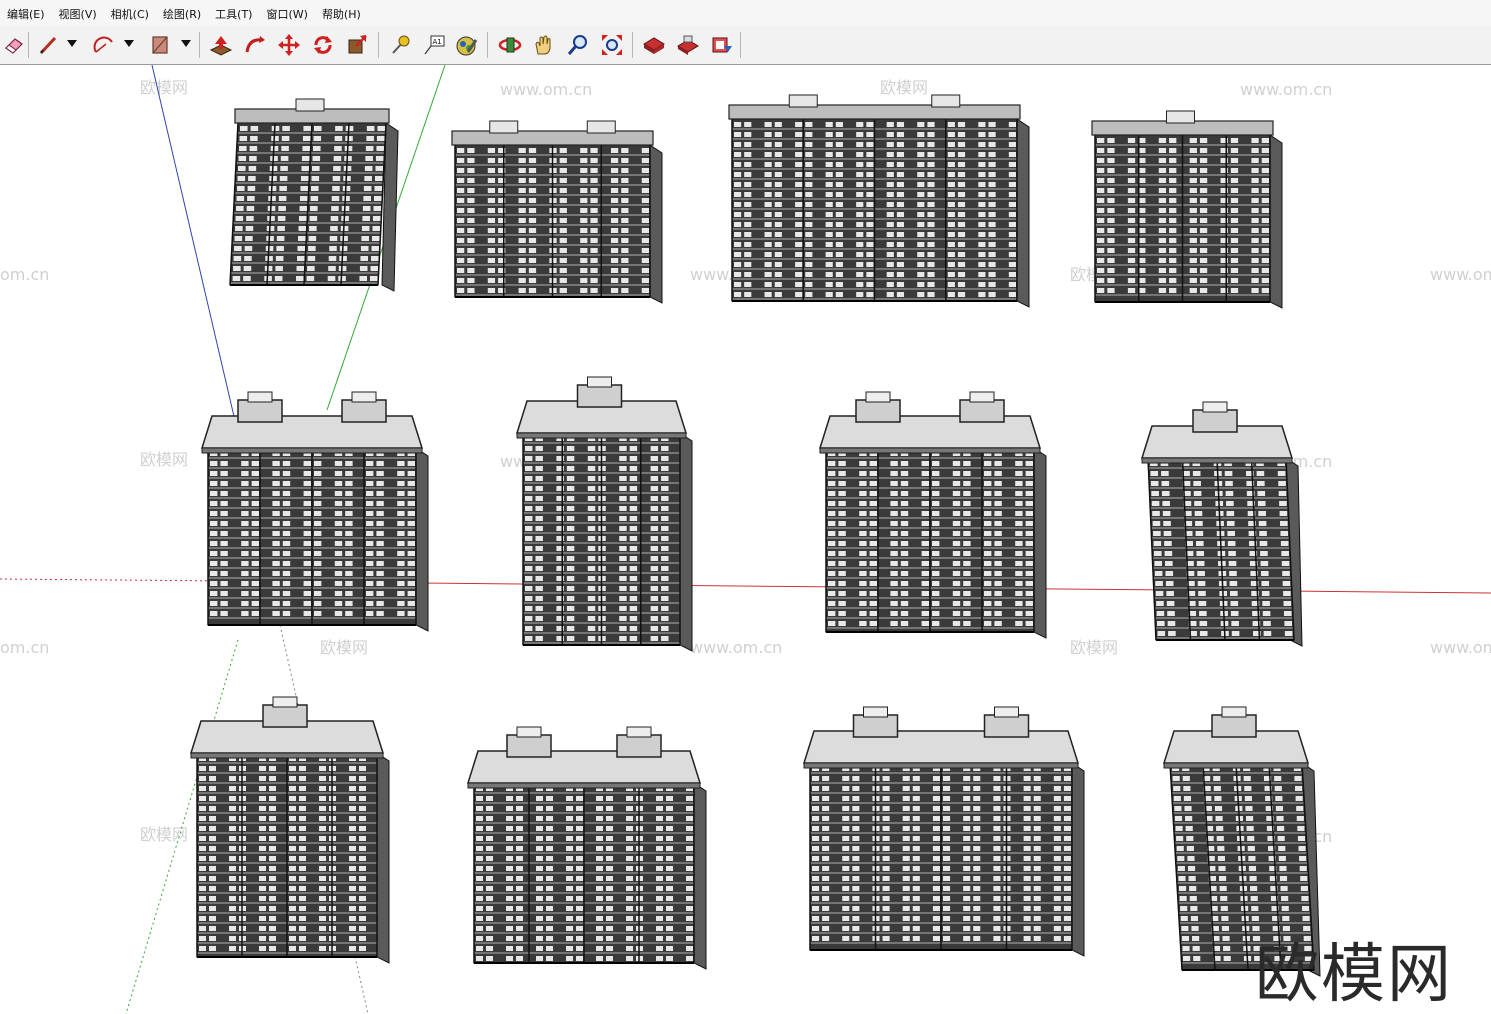  Describe the element at coordinates (72, 45) in the screenshot. I see `pencil-dropdown` at that location.